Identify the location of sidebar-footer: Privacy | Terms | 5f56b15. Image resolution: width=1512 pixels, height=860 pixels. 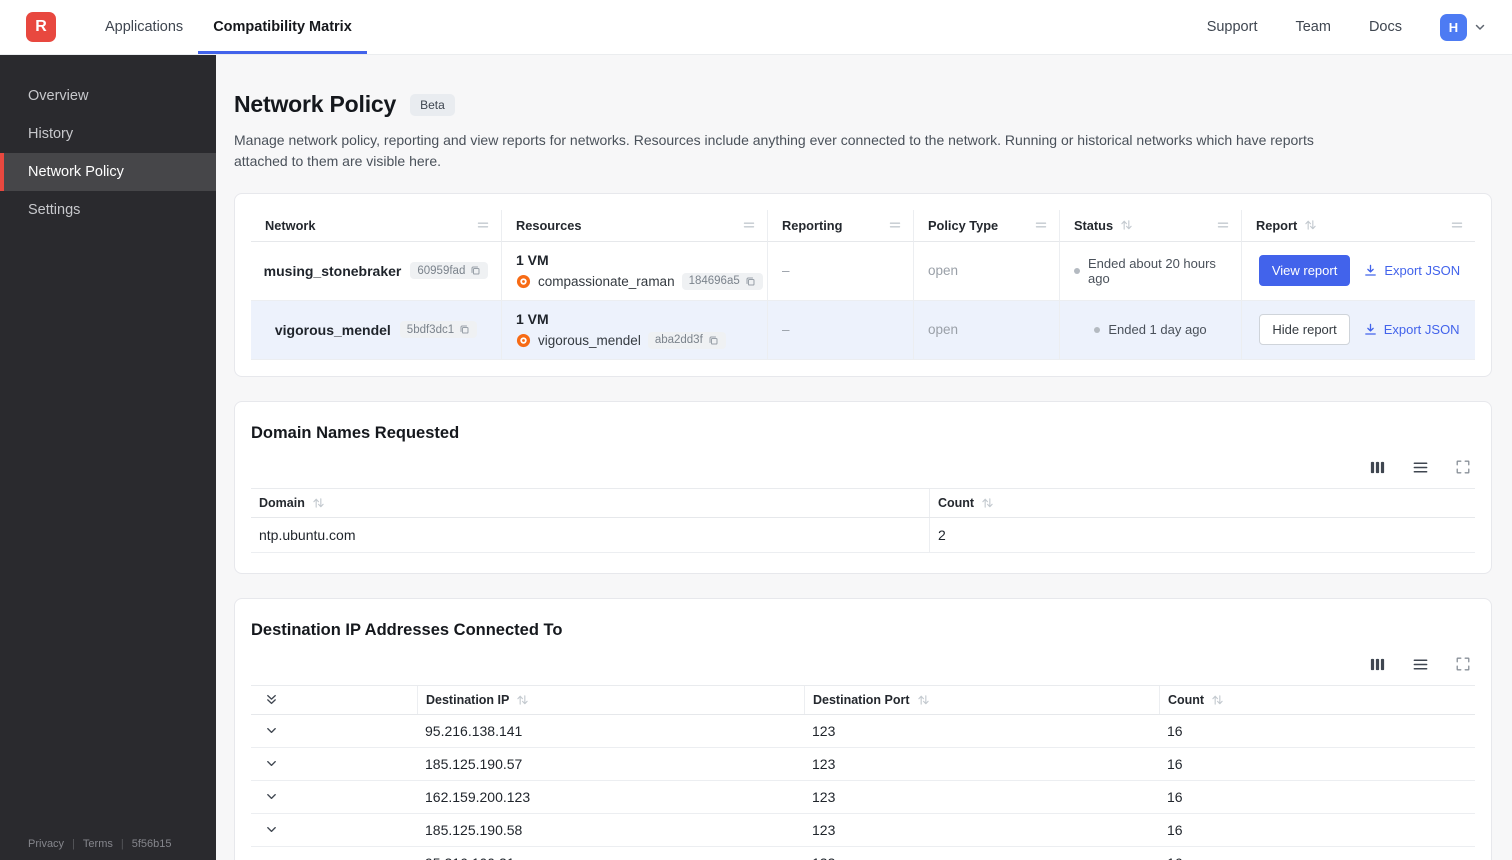
(100, 844).